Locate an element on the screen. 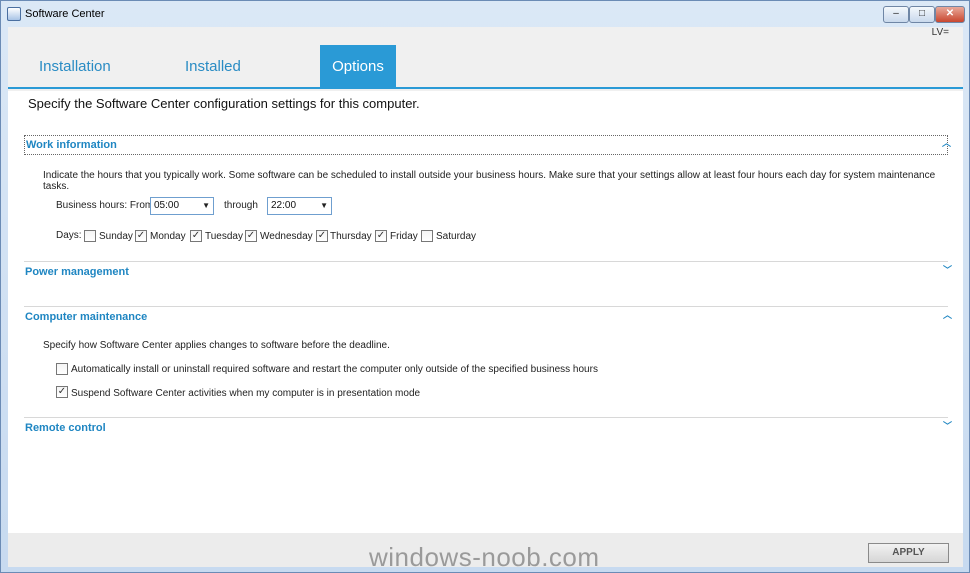 Image resolution: width=970 pixels, height=573 pixels. minimize-button: – is located at coordinates (896, 14).